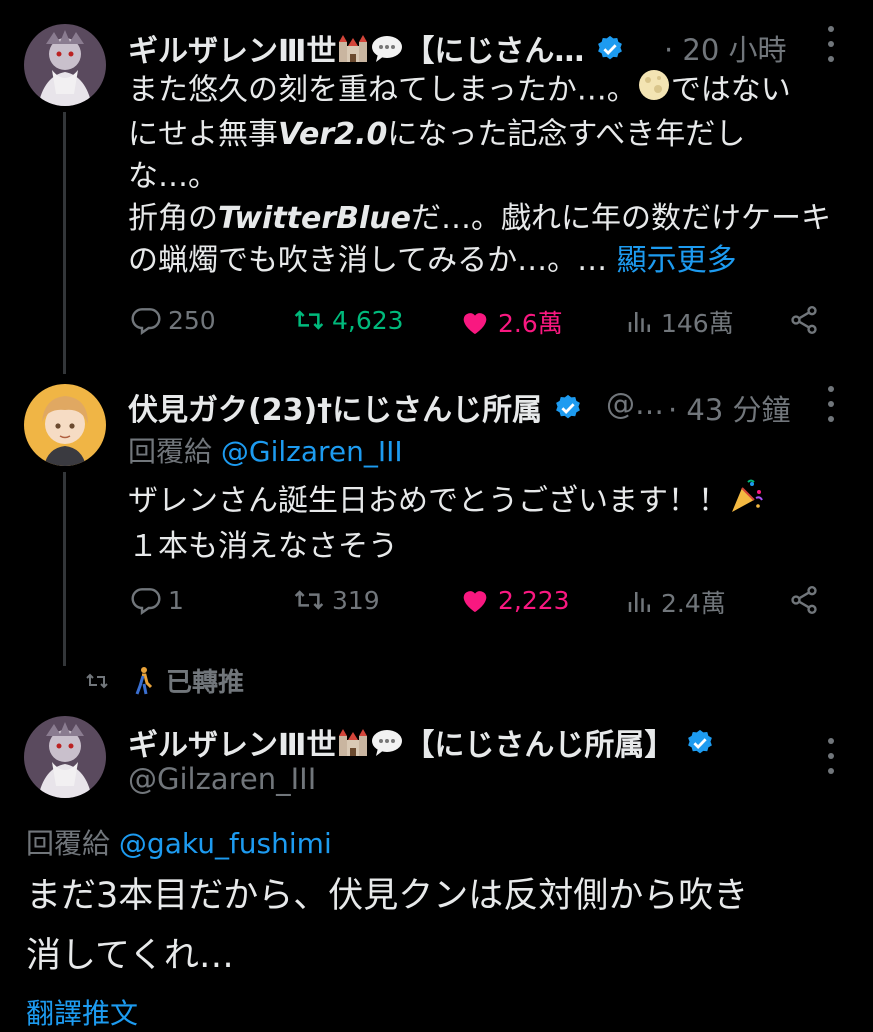 The width and height of the screenshot is (873, 1032). What do you see at coordinates (679, 322) in the screenshot?
I see `views-button: 146萬` at bounding box center [679, 322].